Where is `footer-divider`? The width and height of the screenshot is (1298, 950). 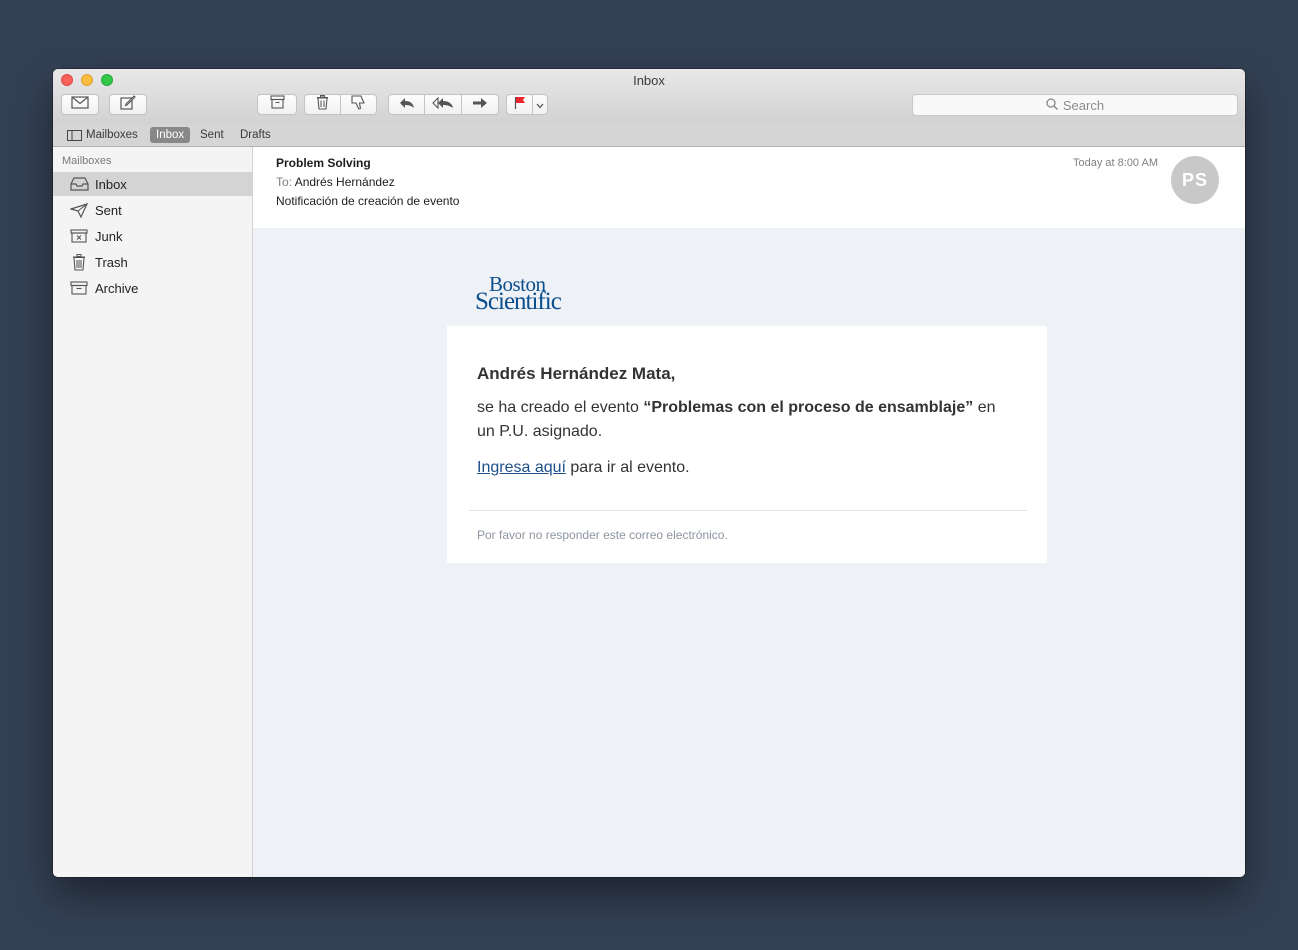 footer-divider is located at coordinates (748, 510).